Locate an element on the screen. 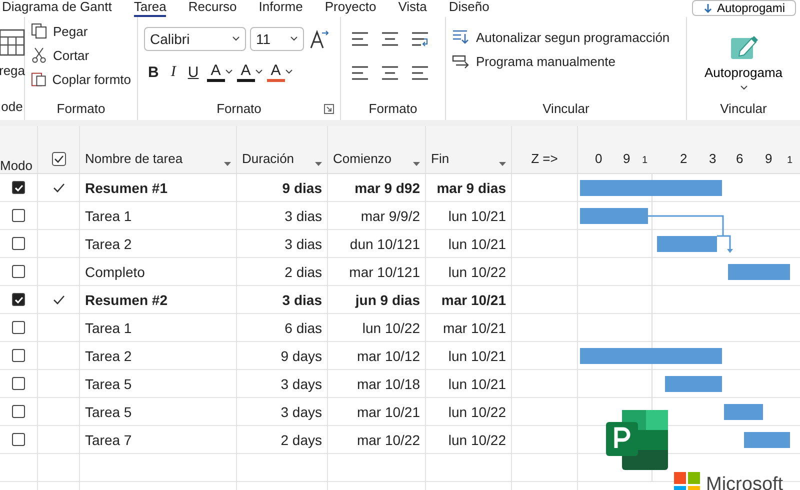 This screenshot has width=800, height=490. start-date-cell: mar 9/9/2 is located at coordinates (377, 215).